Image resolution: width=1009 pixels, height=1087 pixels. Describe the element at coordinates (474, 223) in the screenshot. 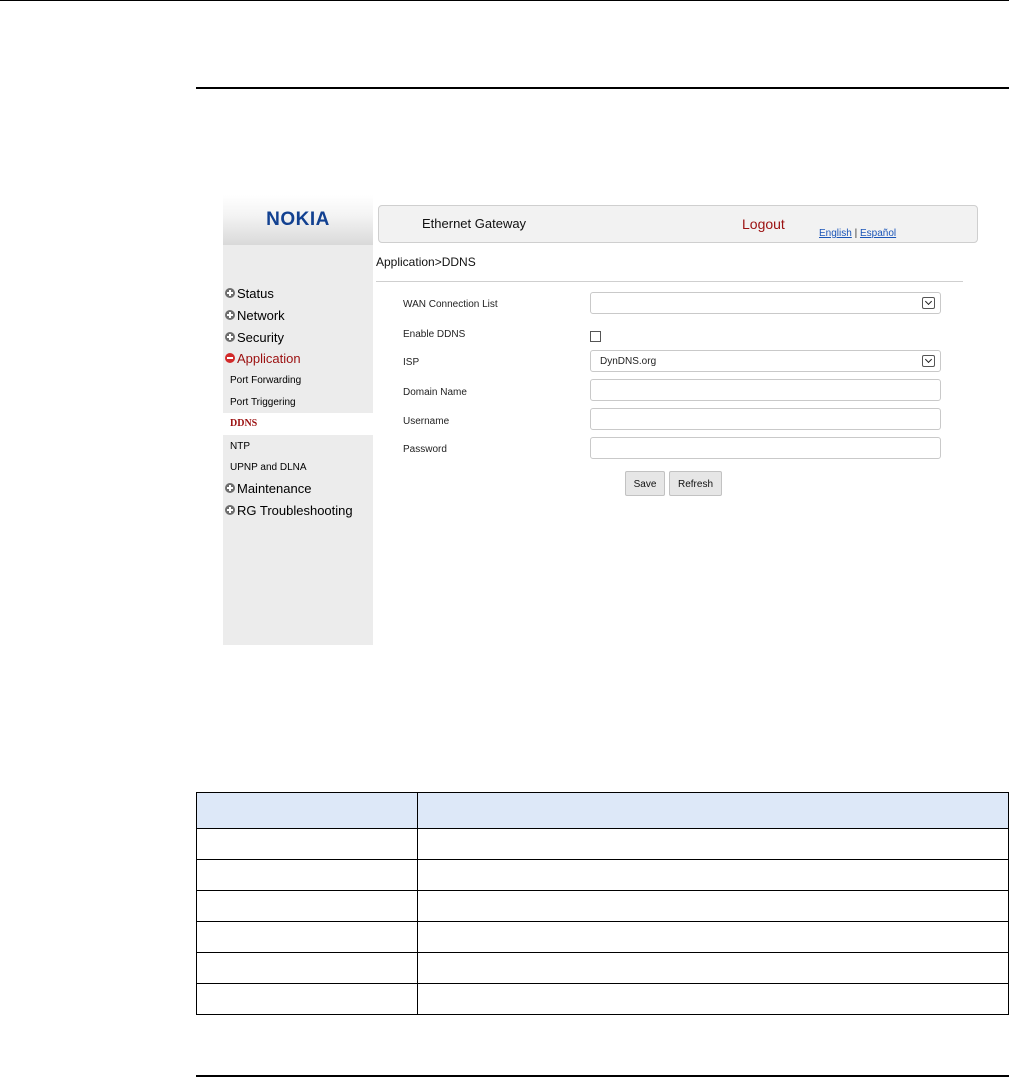

I see `gateway-title: Ethernet Gateway` at that location.